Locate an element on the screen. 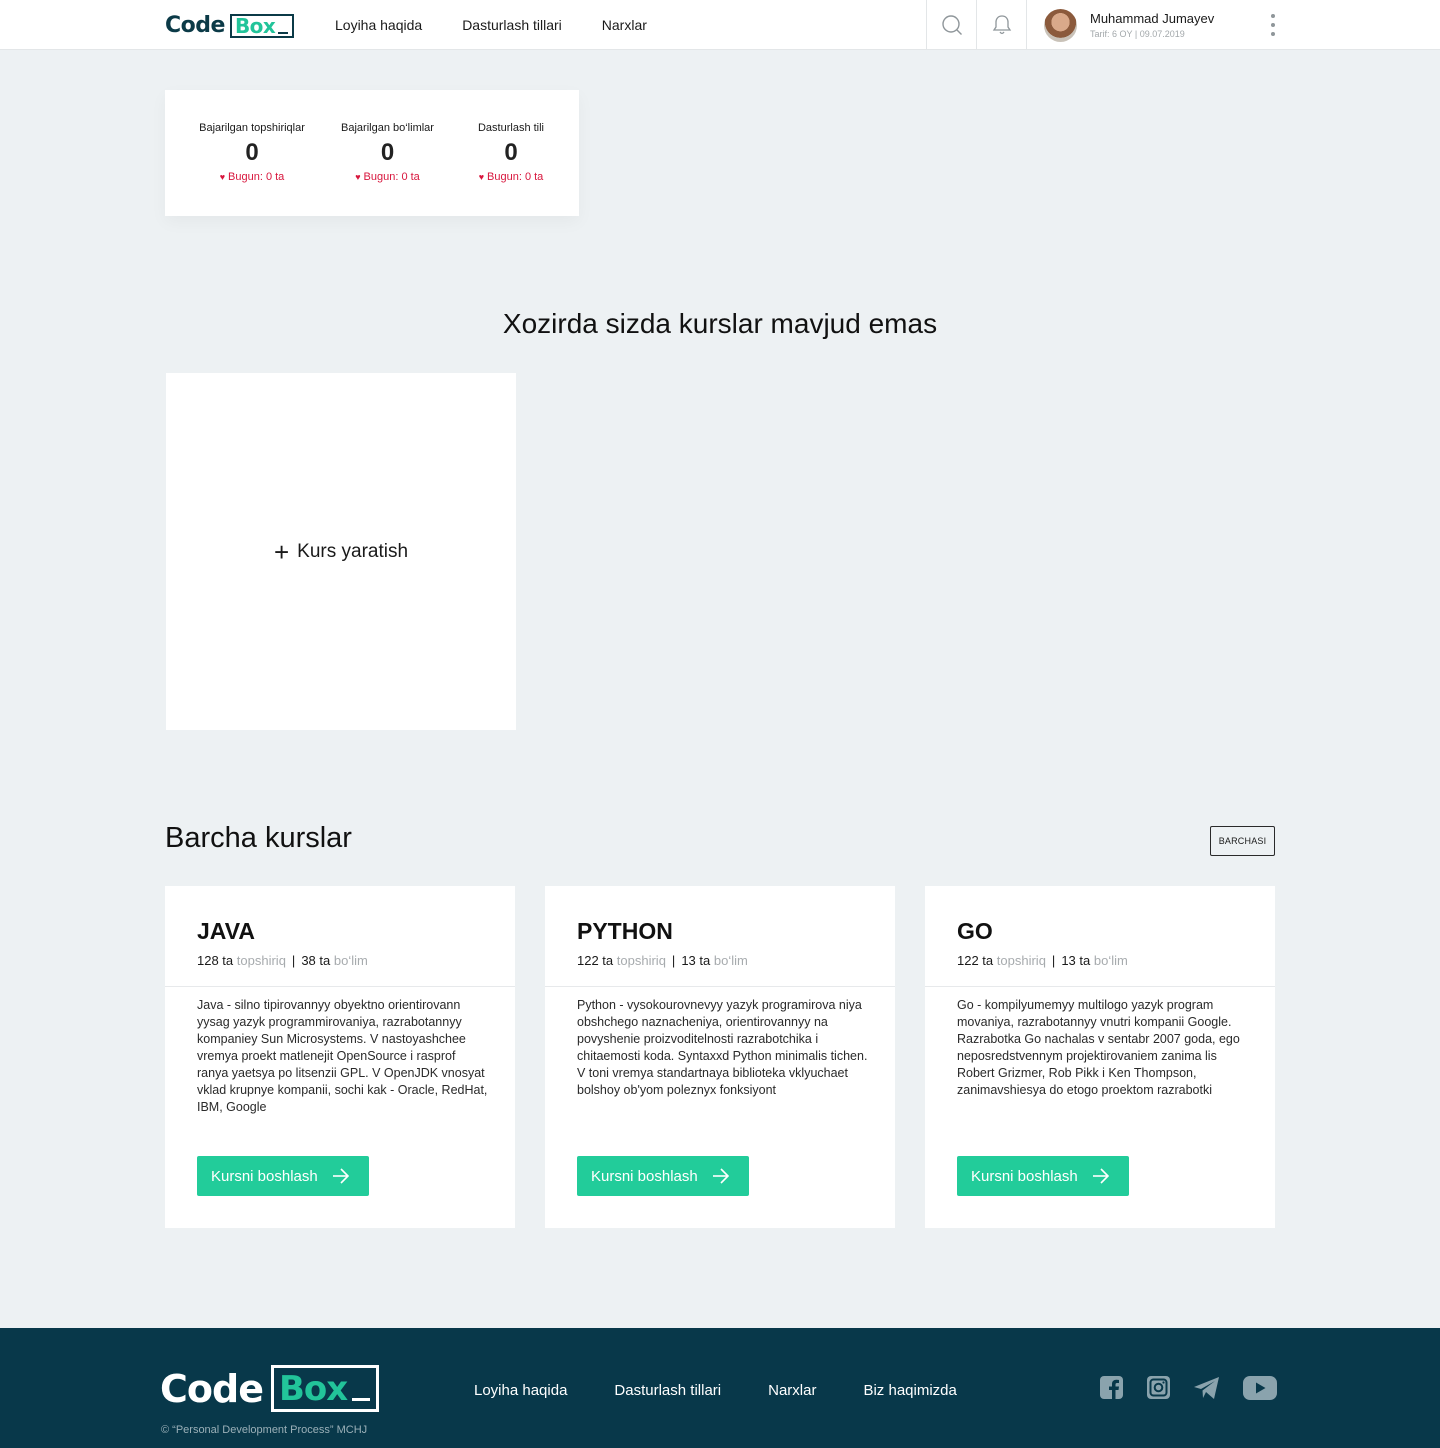 This screenshot has height=1448, width=1440. nav-link-pricing: Narxlar is located at coordinates (624, 25).